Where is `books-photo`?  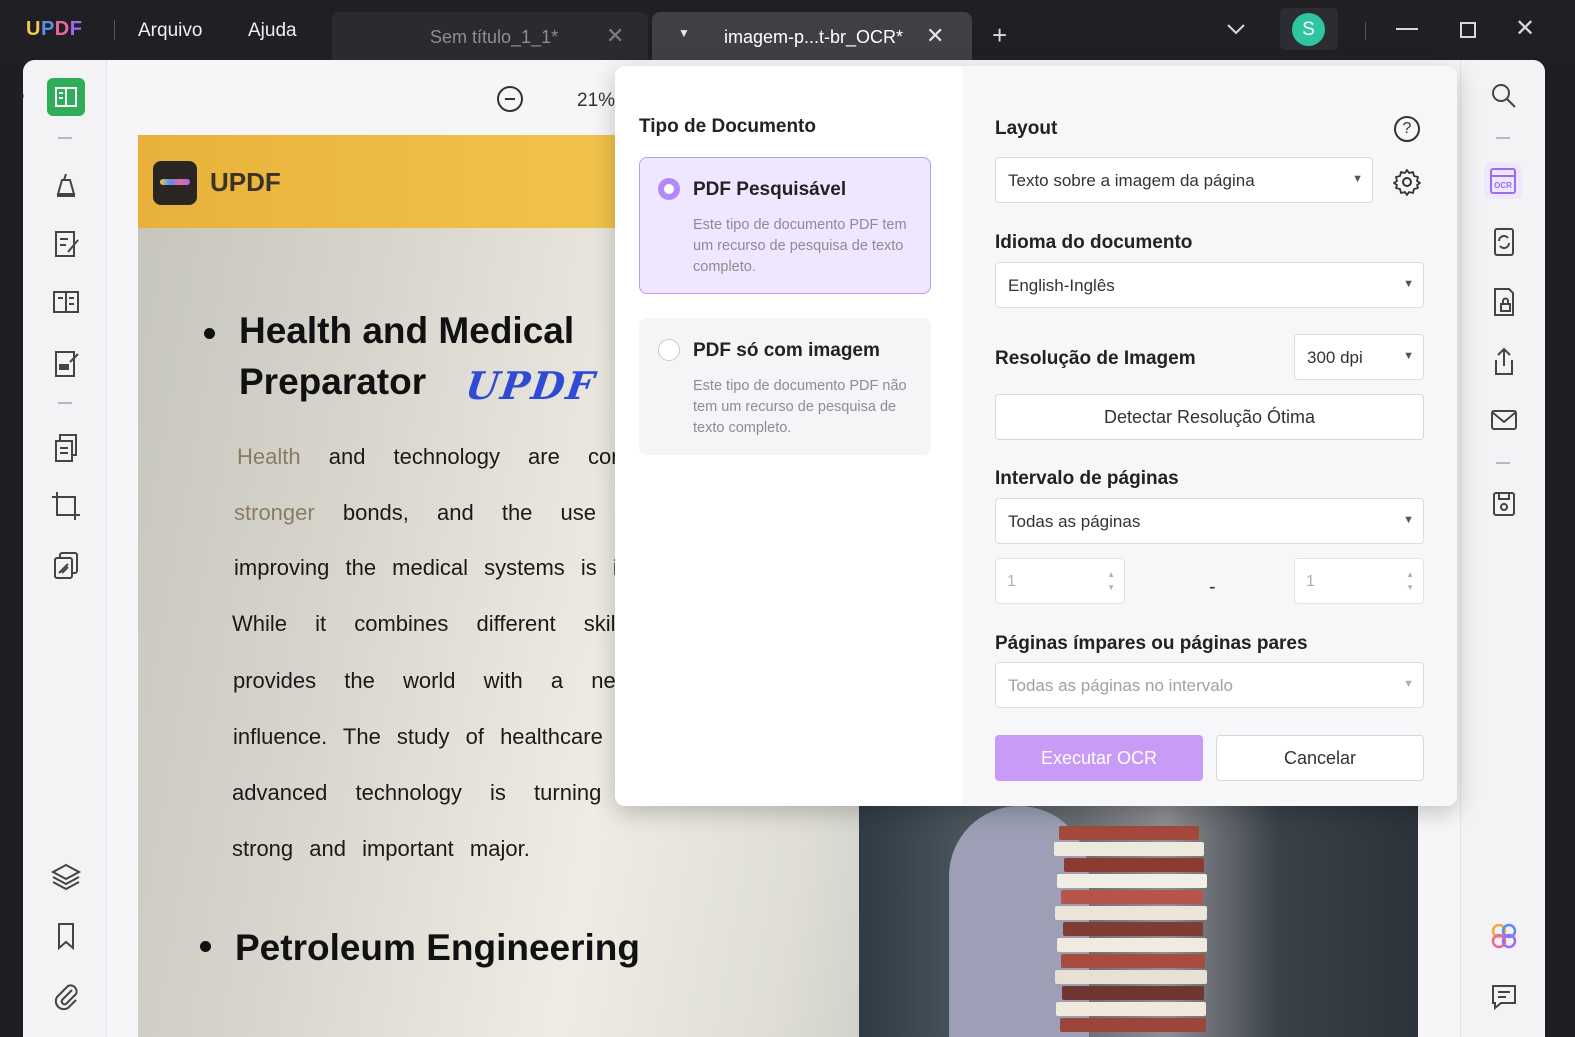
books-photo is located at coordinates (1138, 921).